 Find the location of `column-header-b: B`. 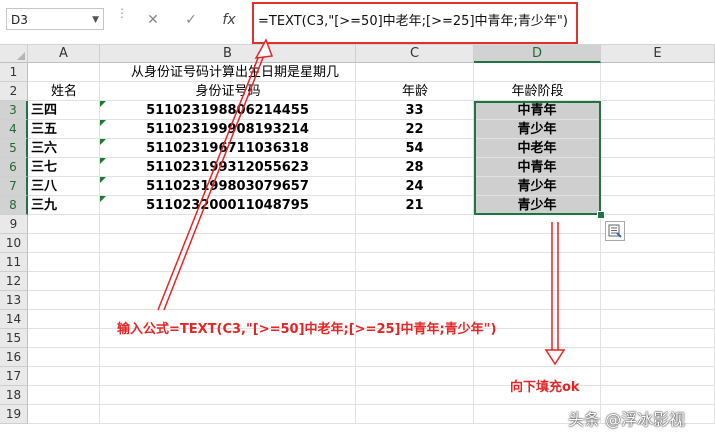

column-header-b: B is located at coordinates (228, 54).